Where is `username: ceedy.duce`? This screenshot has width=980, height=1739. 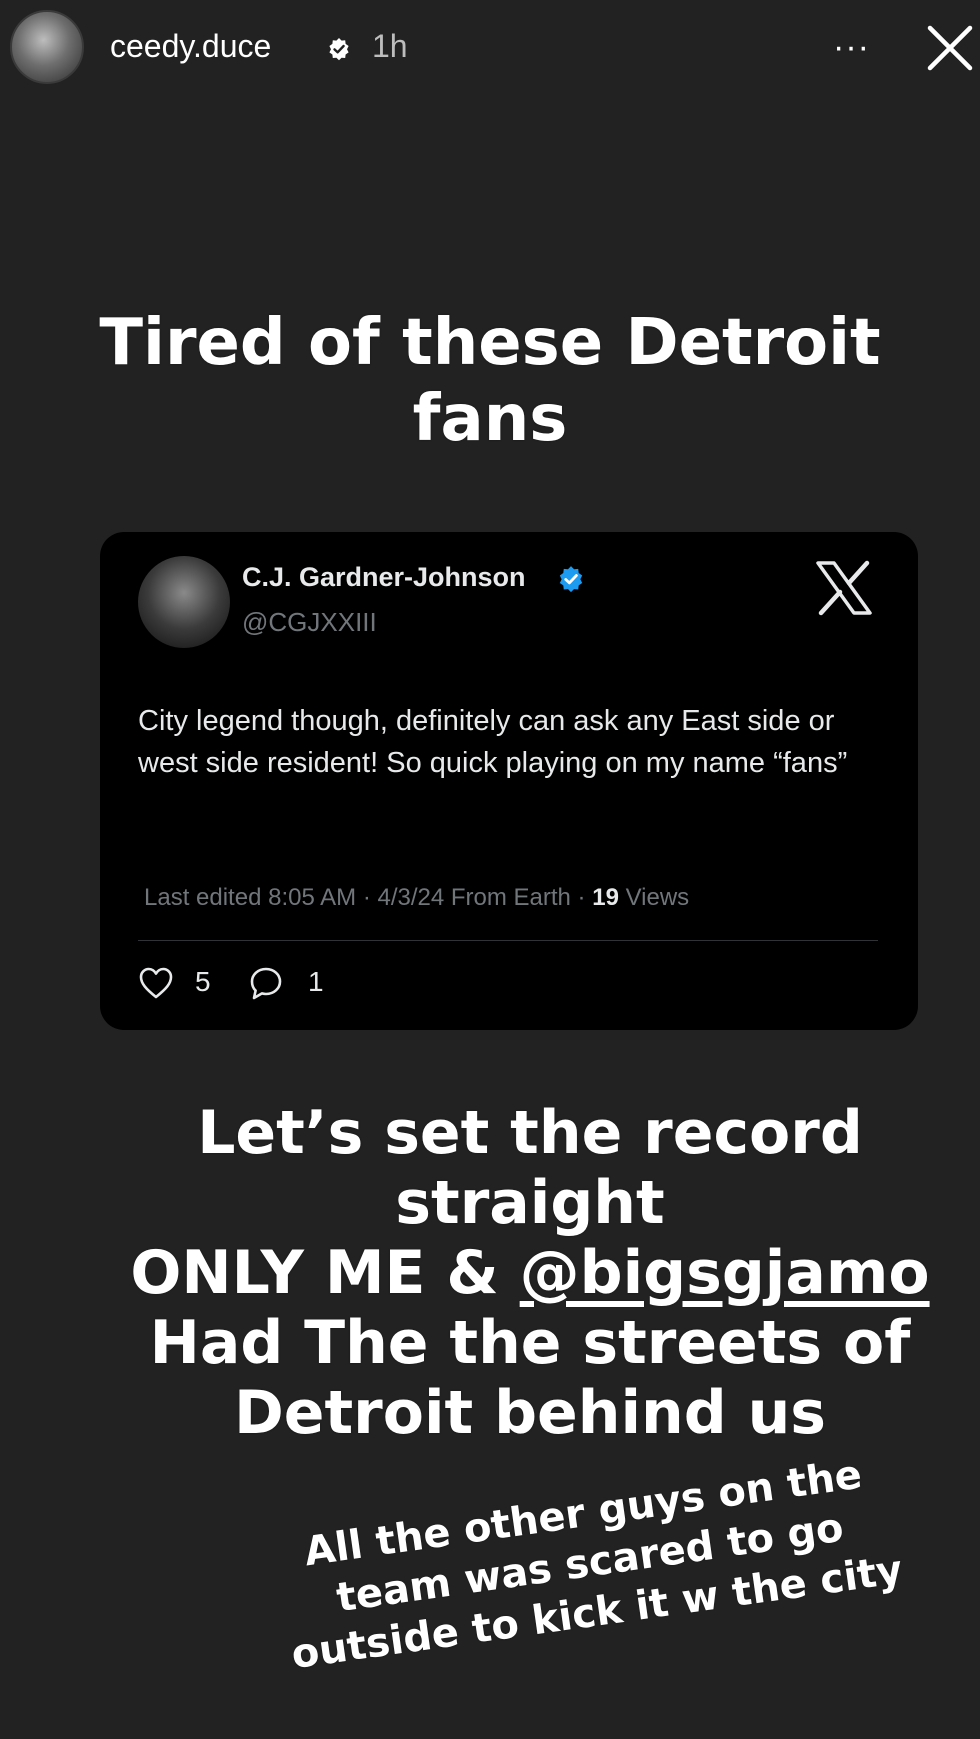 username: ceedy.duce is located at coordinates (190, 46).